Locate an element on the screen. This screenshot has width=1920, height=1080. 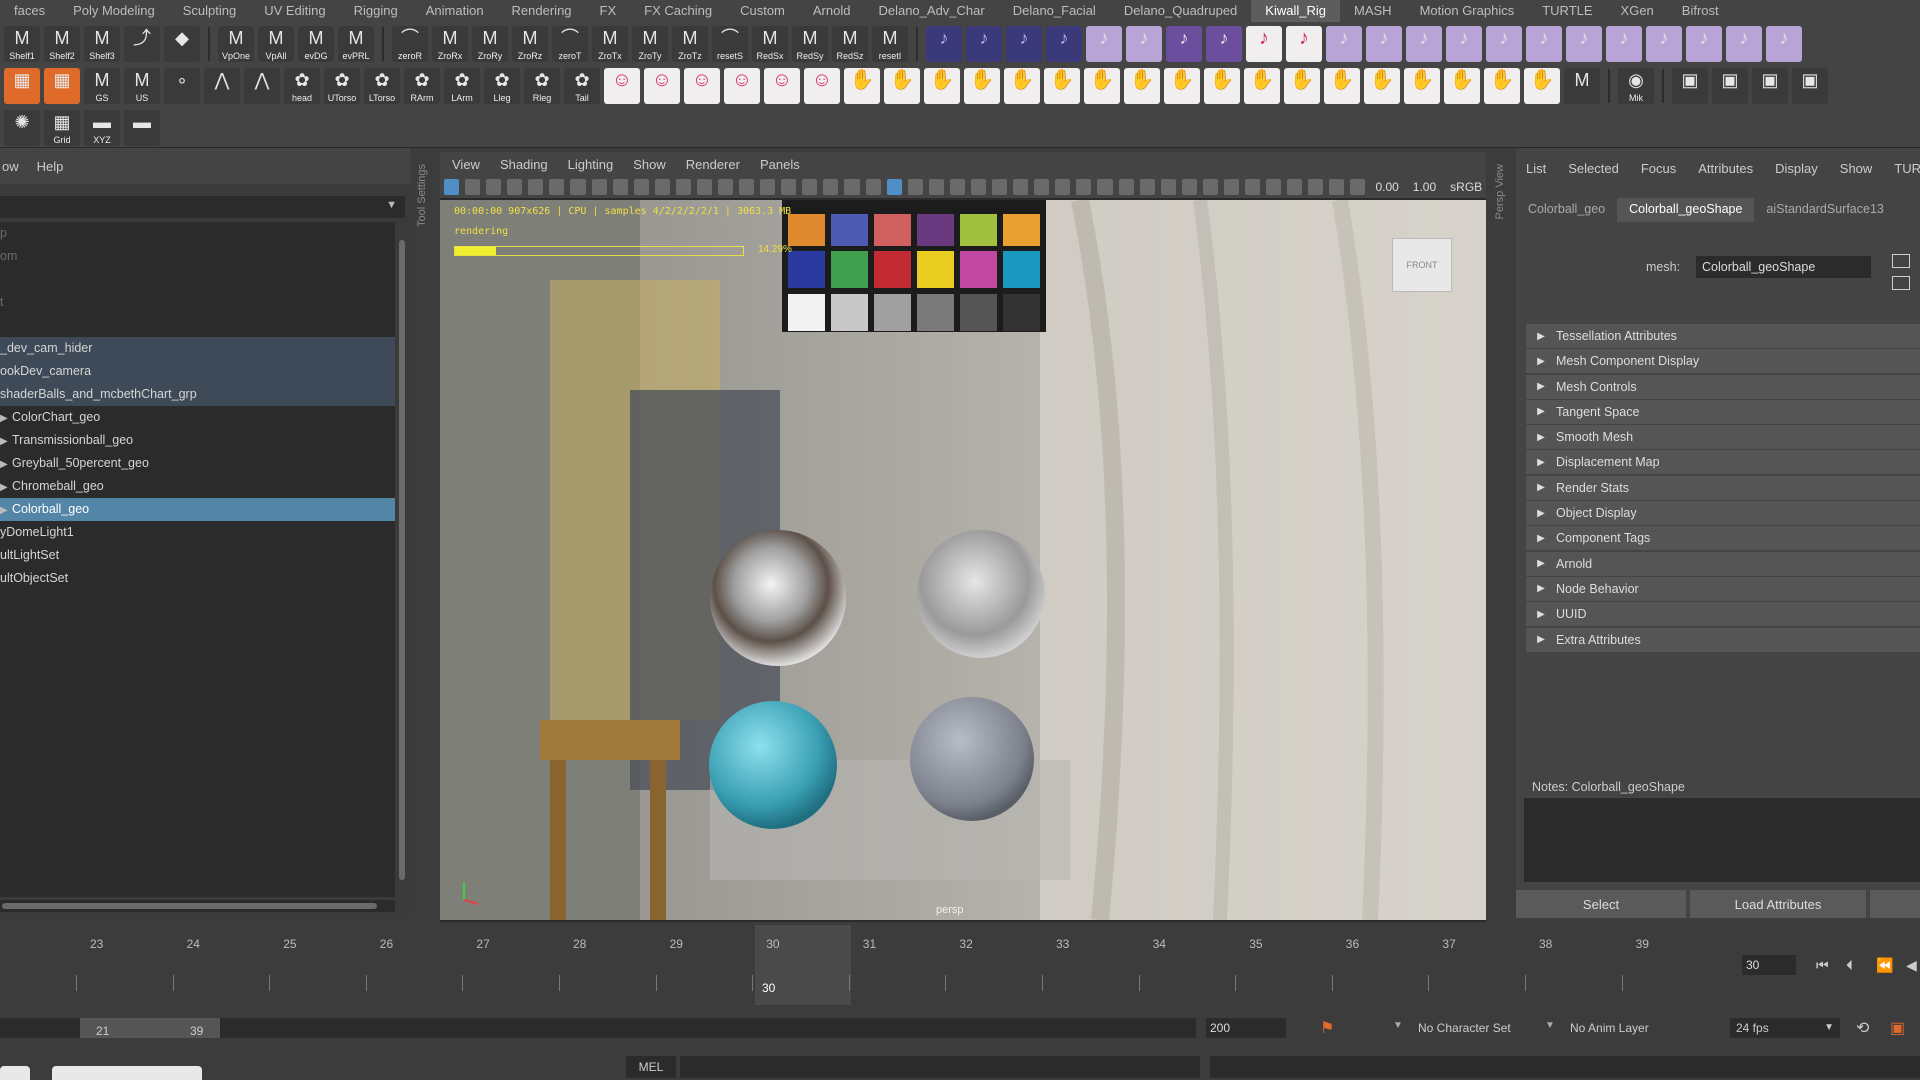
outliner-row: p is located at coordinates (197, 233).